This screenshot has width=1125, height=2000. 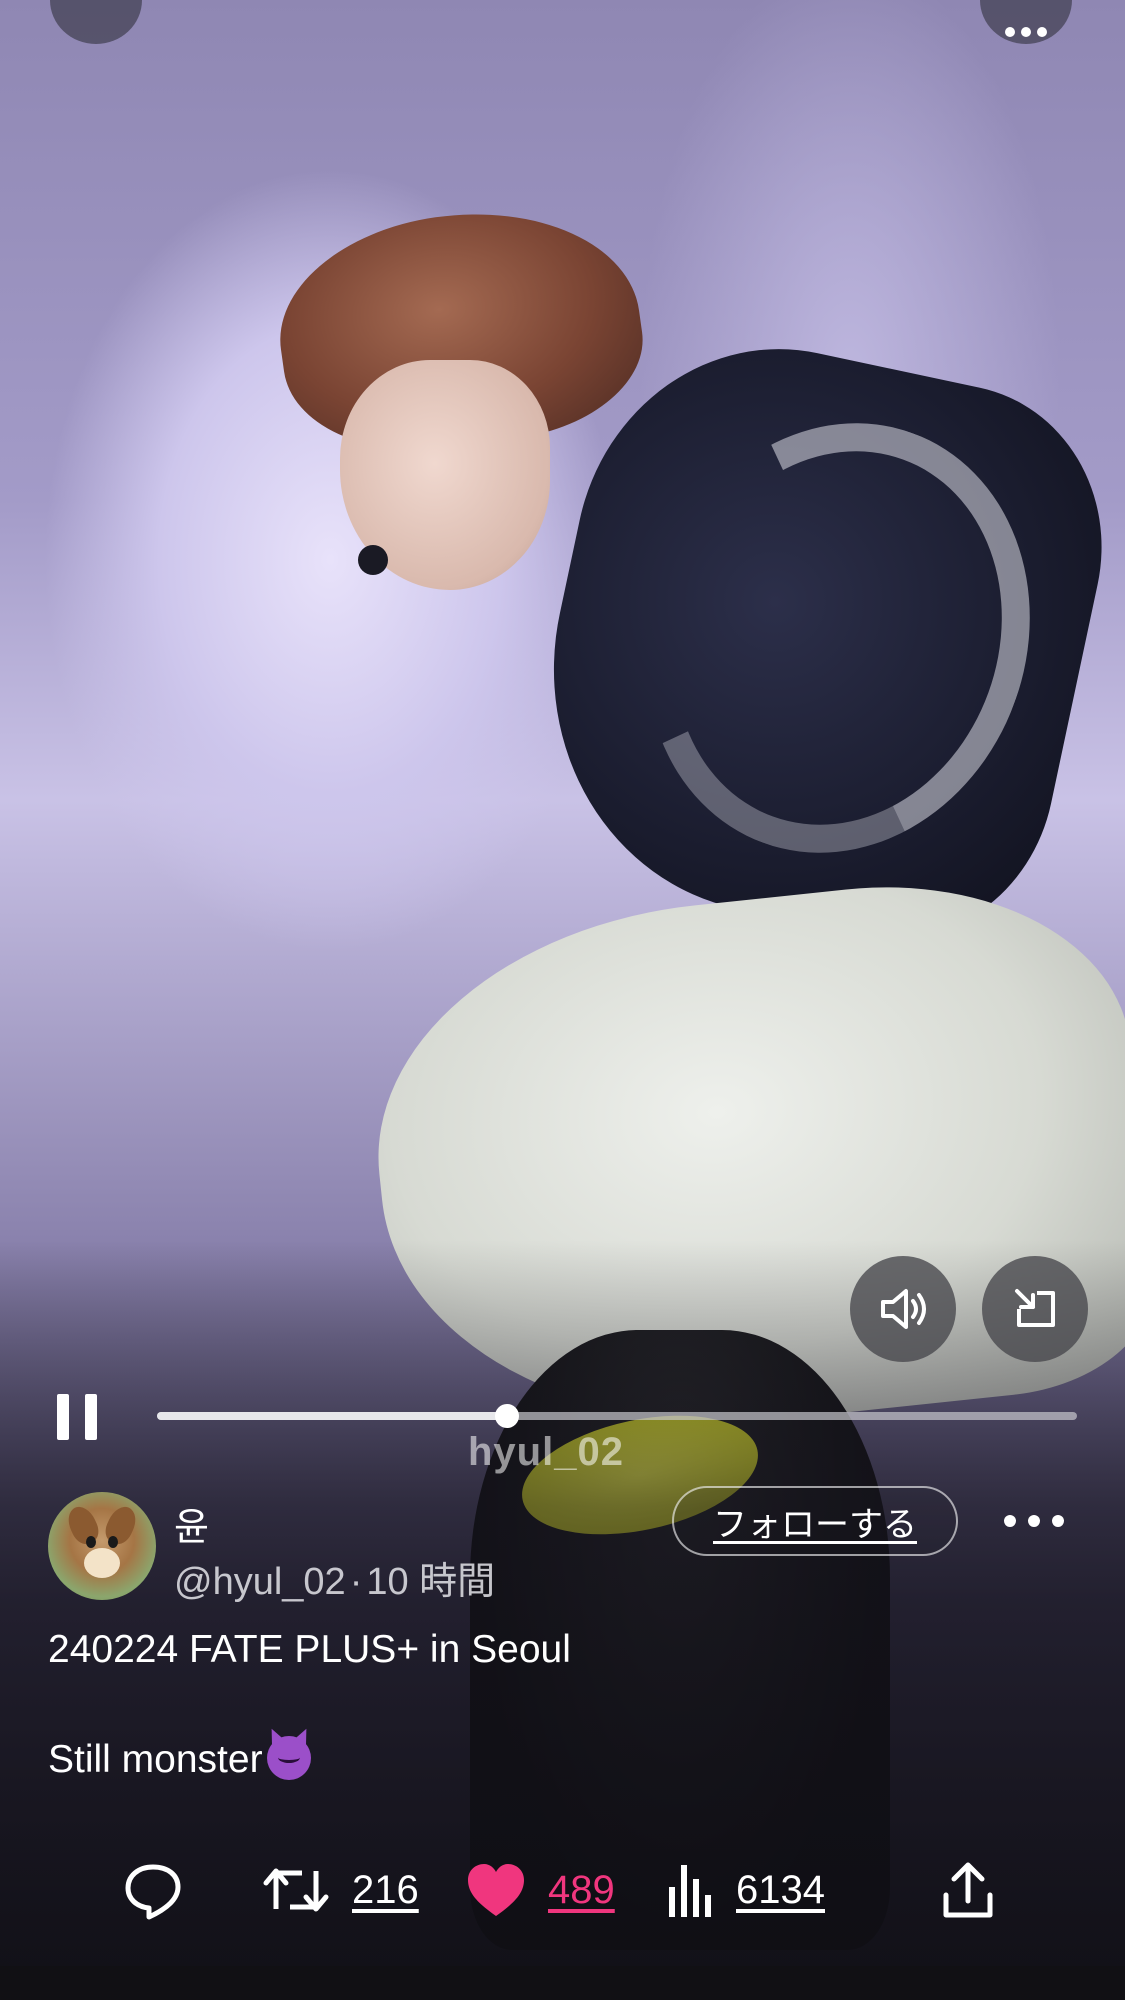 What do you see at coordinates (373, 560) in the screenshot?
I see `video-frame-shape` at bounding box center [373, 560].